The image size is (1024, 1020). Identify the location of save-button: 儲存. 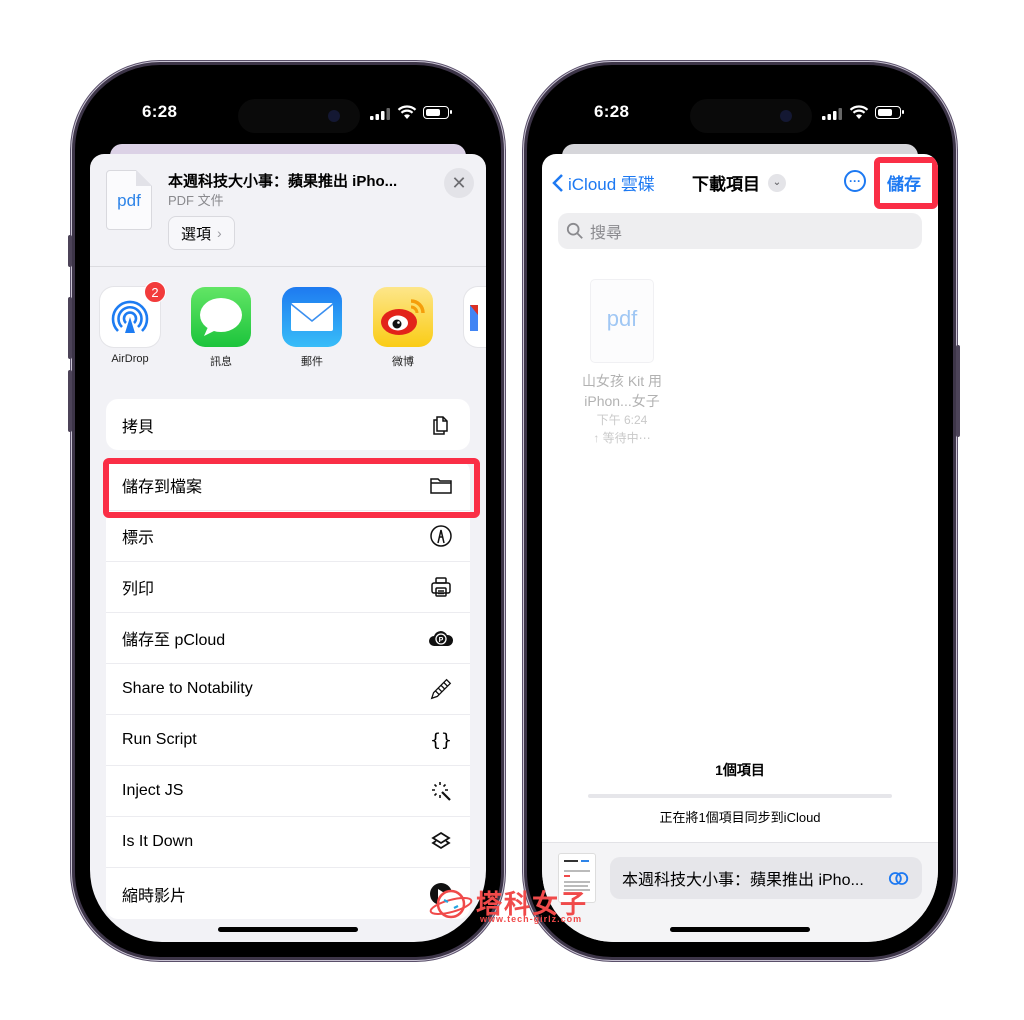
(904, 182).